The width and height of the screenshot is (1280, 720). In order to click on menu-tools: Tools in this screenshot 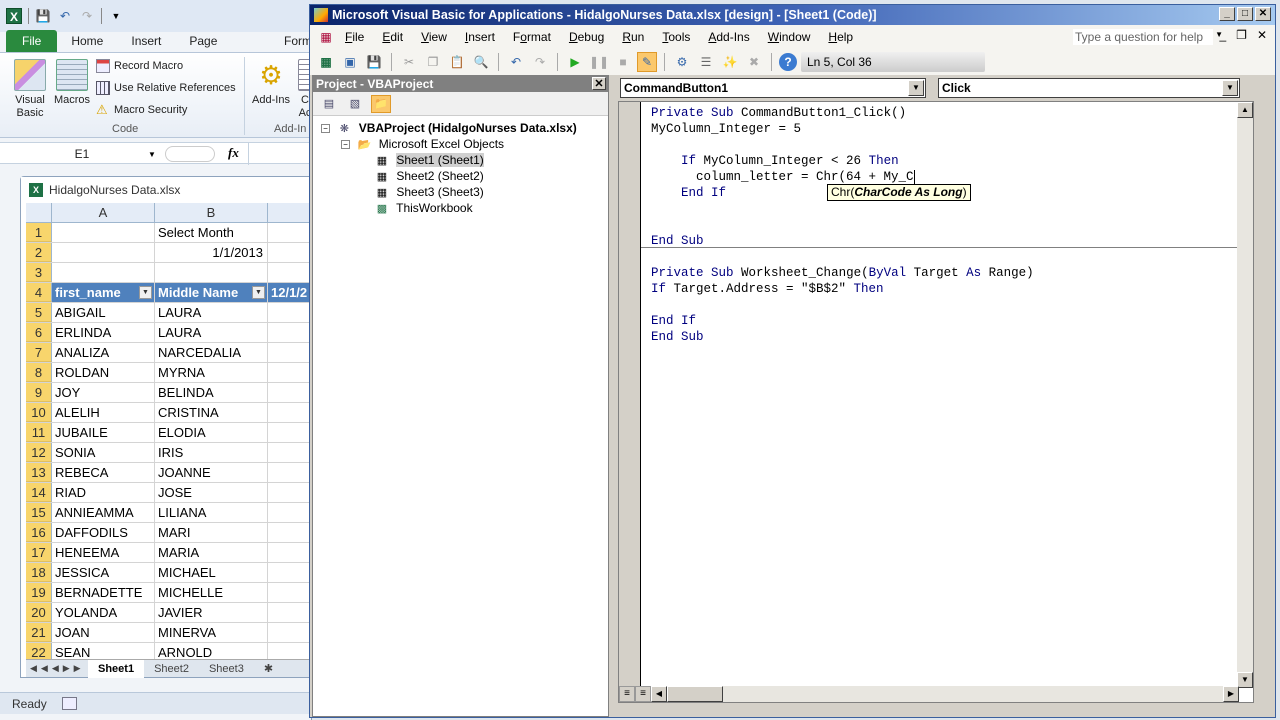, I will do `click(676, 37)`.